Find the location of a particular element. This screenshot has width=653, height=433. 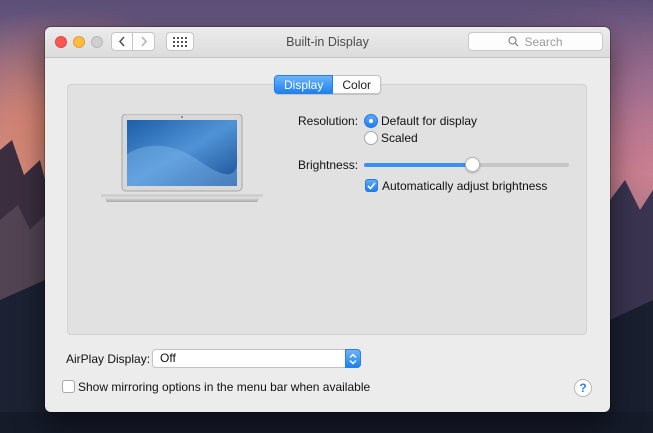

search-icon is located at coordinates (513, 41).